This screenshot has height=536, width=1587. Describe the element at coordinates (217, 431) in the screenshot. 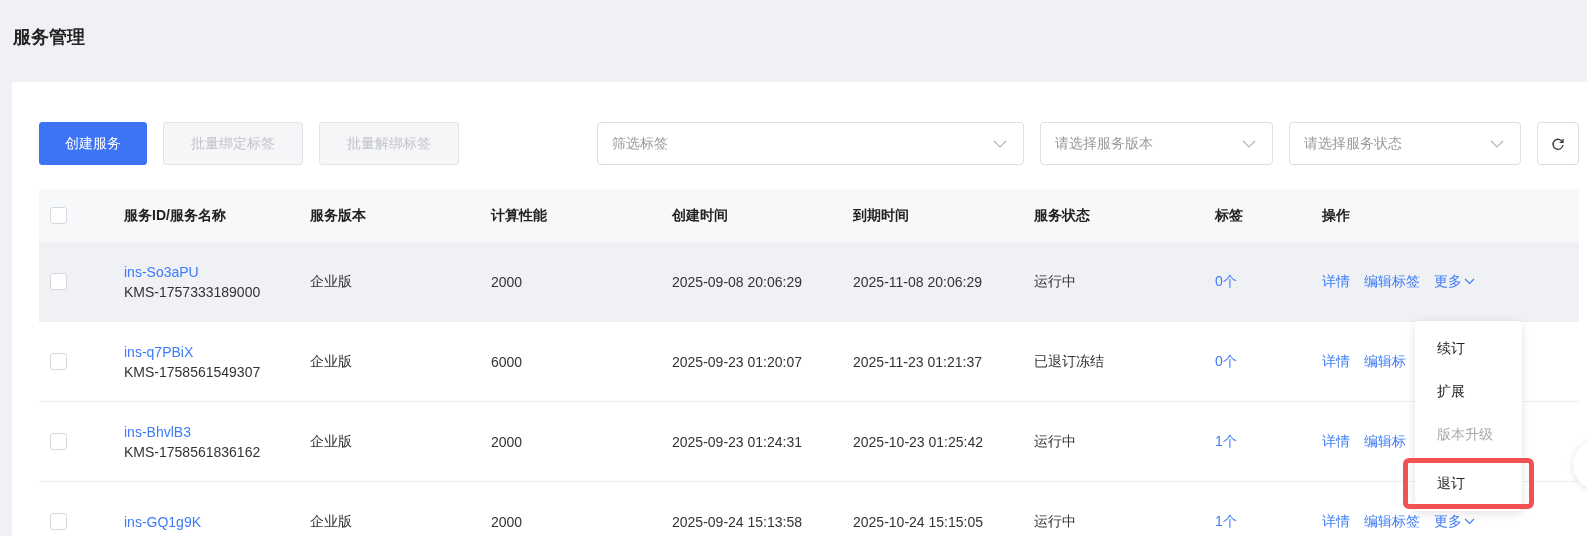

I see `service-id-link: ins-BhvlB3` at that location.